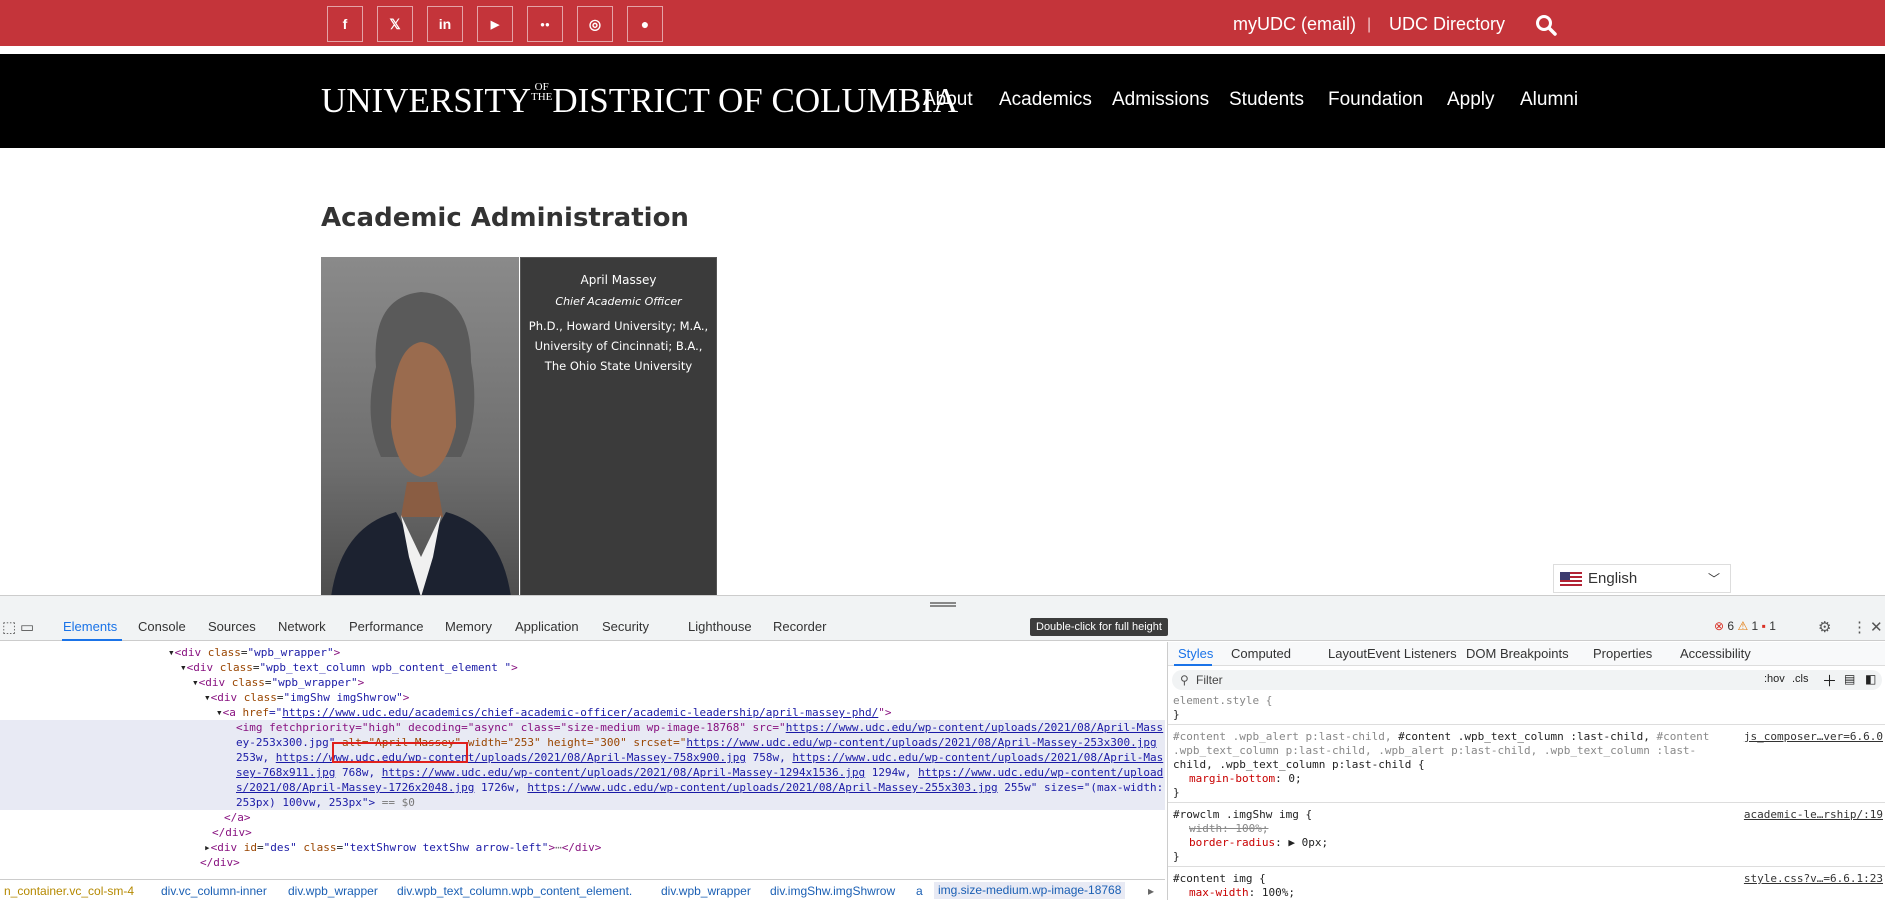 The height and width of the screenshot is (900, 1885). Describe the element at coordinates (1412, 653) in the screenshot. I see `tab-event-listeners: Event Listeners` at that location.